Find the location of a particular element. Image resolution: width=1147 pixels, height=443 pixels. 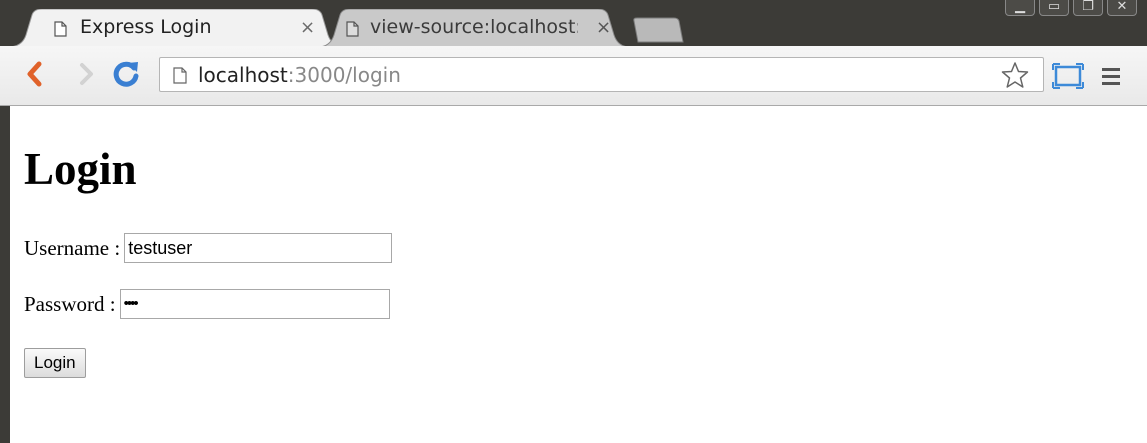

hamburger-menu-icon is located at coordinates (1111, 76).